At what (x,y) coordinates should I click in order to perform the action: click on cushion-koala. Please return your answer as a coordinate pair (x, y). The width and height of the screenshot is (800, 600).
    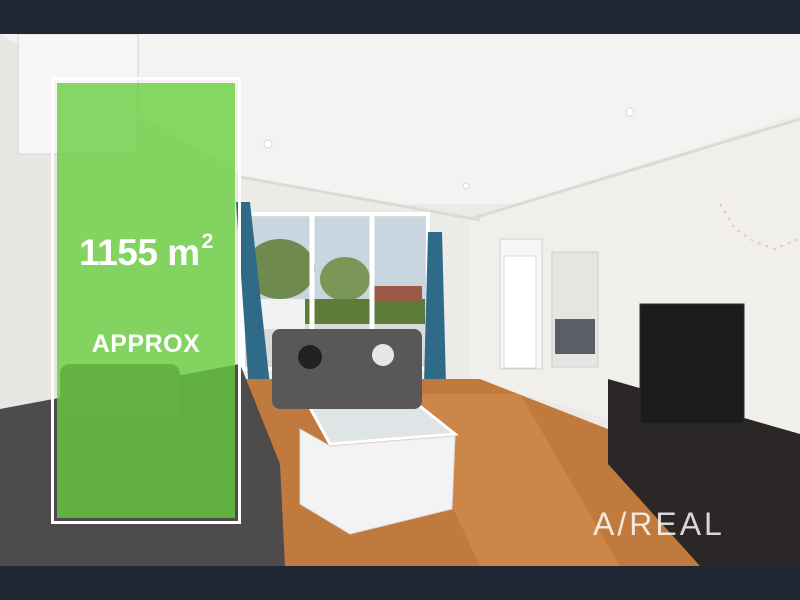
    Looking at the image, I should click on (383, 355).